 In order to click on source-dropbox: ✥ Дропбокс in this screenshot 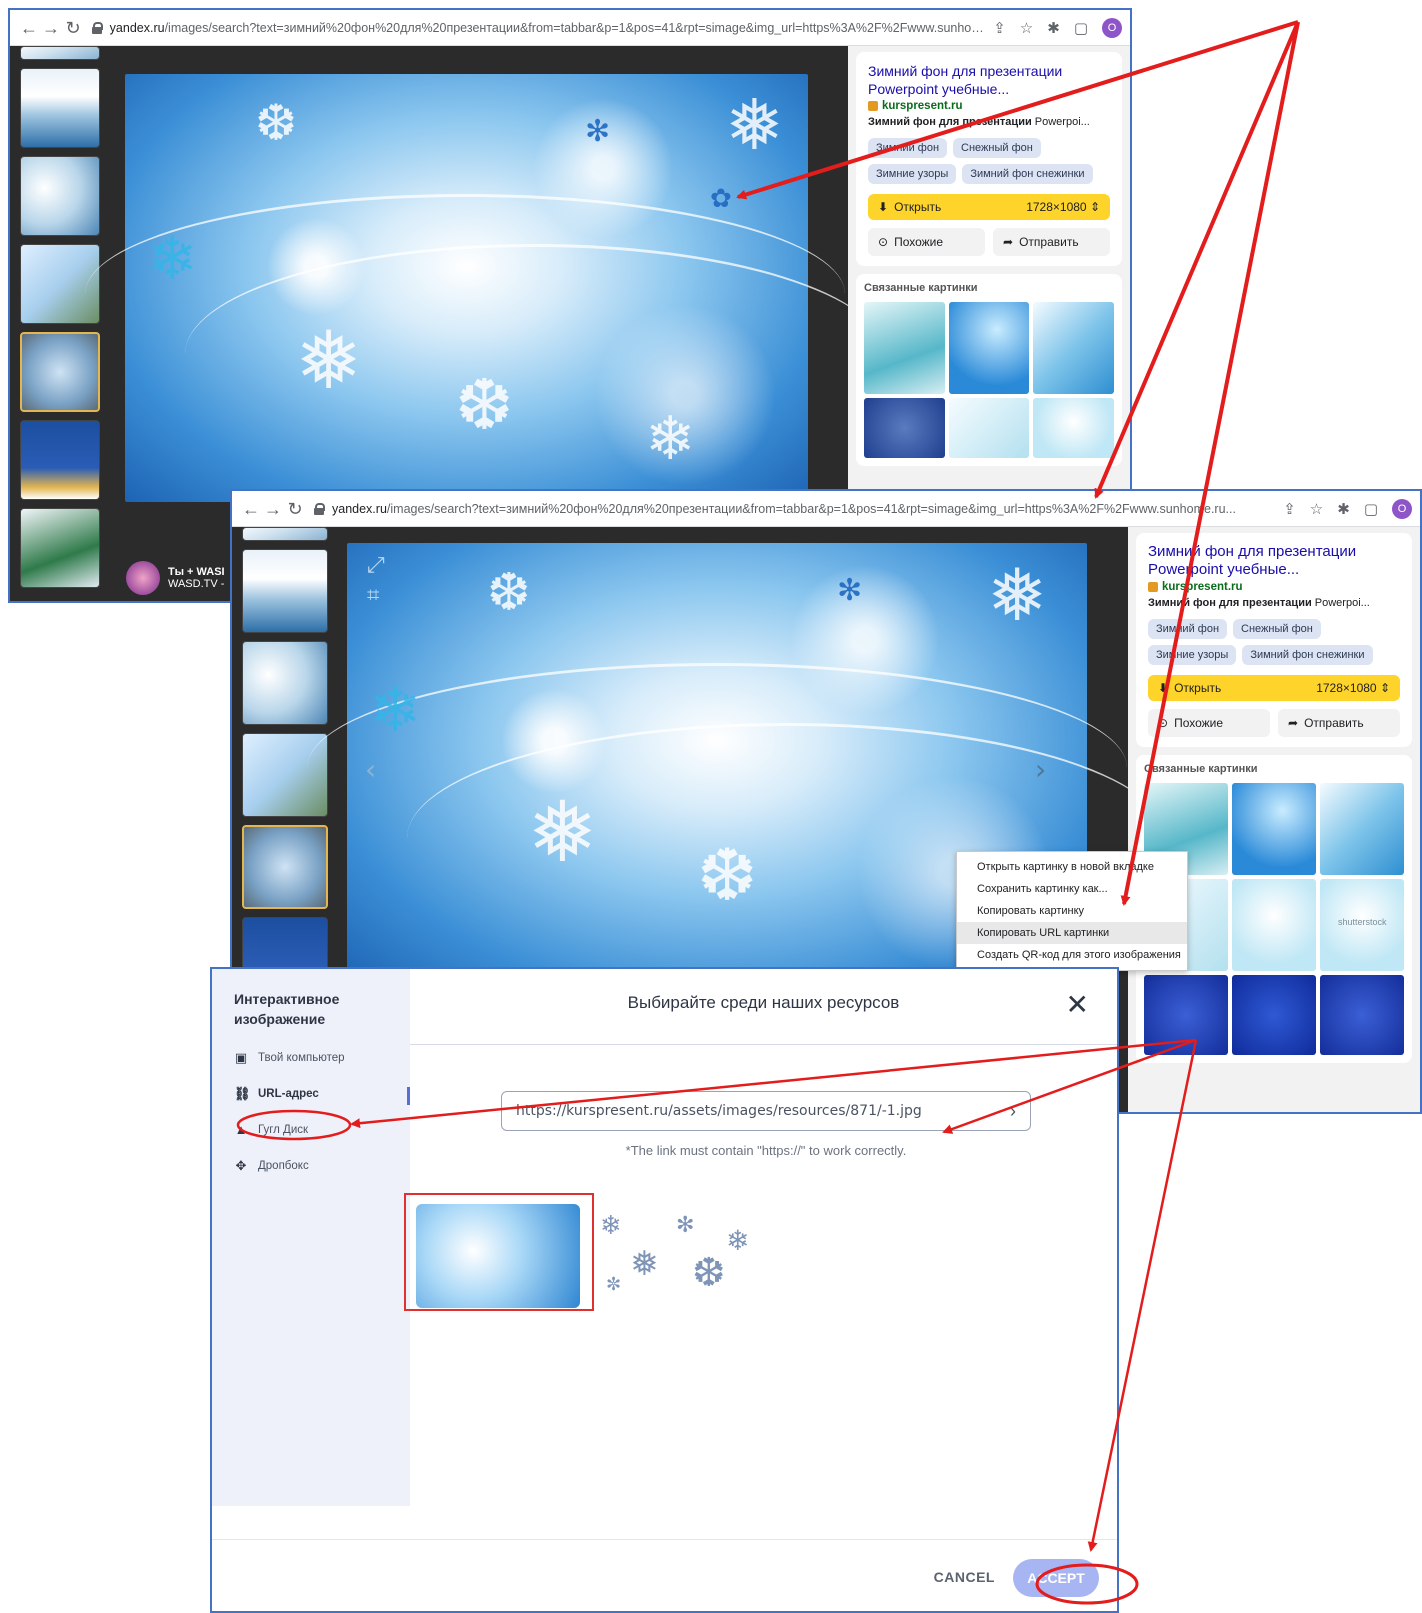, I will do `click(311, 1166)`.